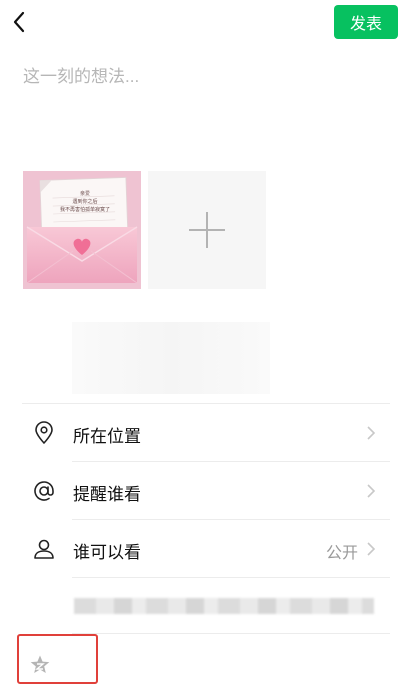  I want to click on letter-line: 亲爱, so click(84, 194).